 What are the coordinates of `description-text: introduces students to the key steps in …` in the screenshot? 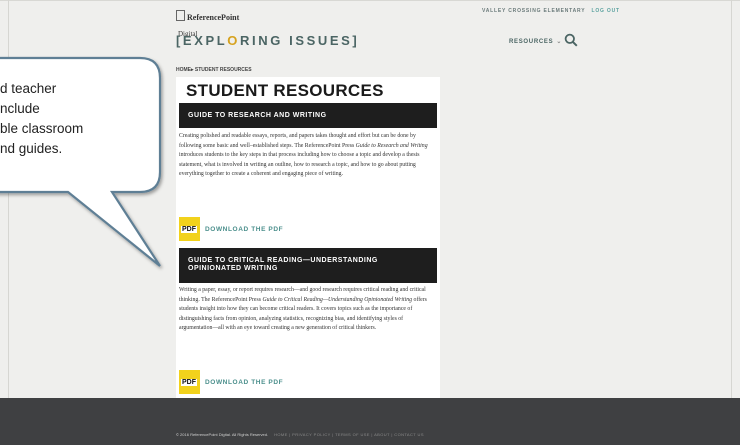 It's located at (299, 165).